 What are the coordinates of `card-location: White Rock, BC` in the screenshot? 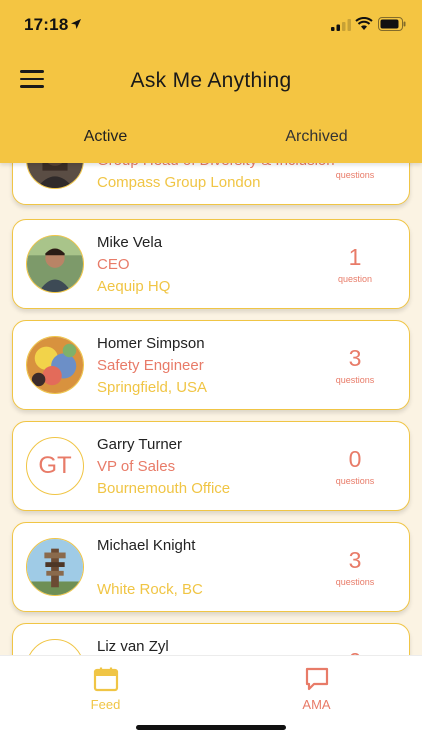 It's located at (150, 589).